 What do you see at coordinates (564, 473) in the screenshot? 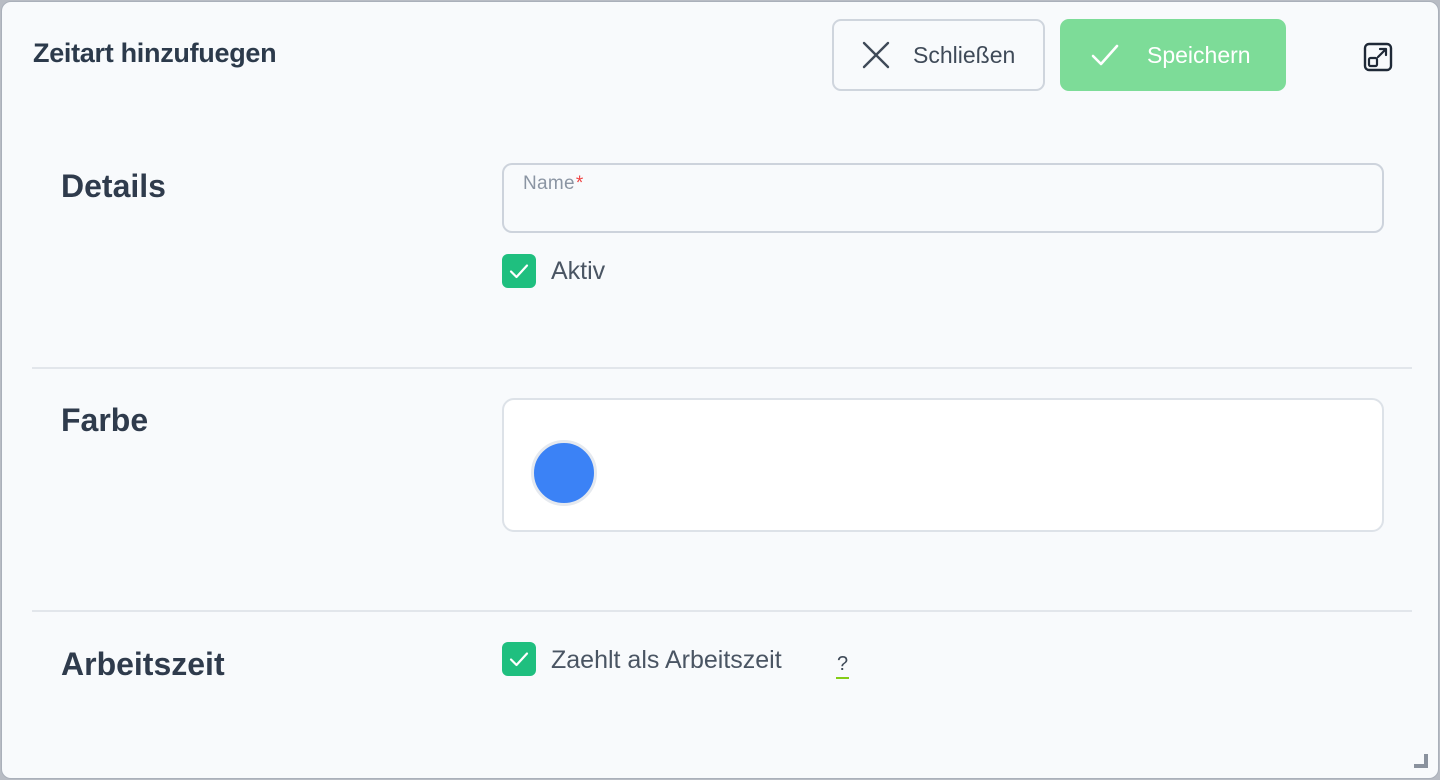
I see `color-swatch` at bounding box center [564, 473].